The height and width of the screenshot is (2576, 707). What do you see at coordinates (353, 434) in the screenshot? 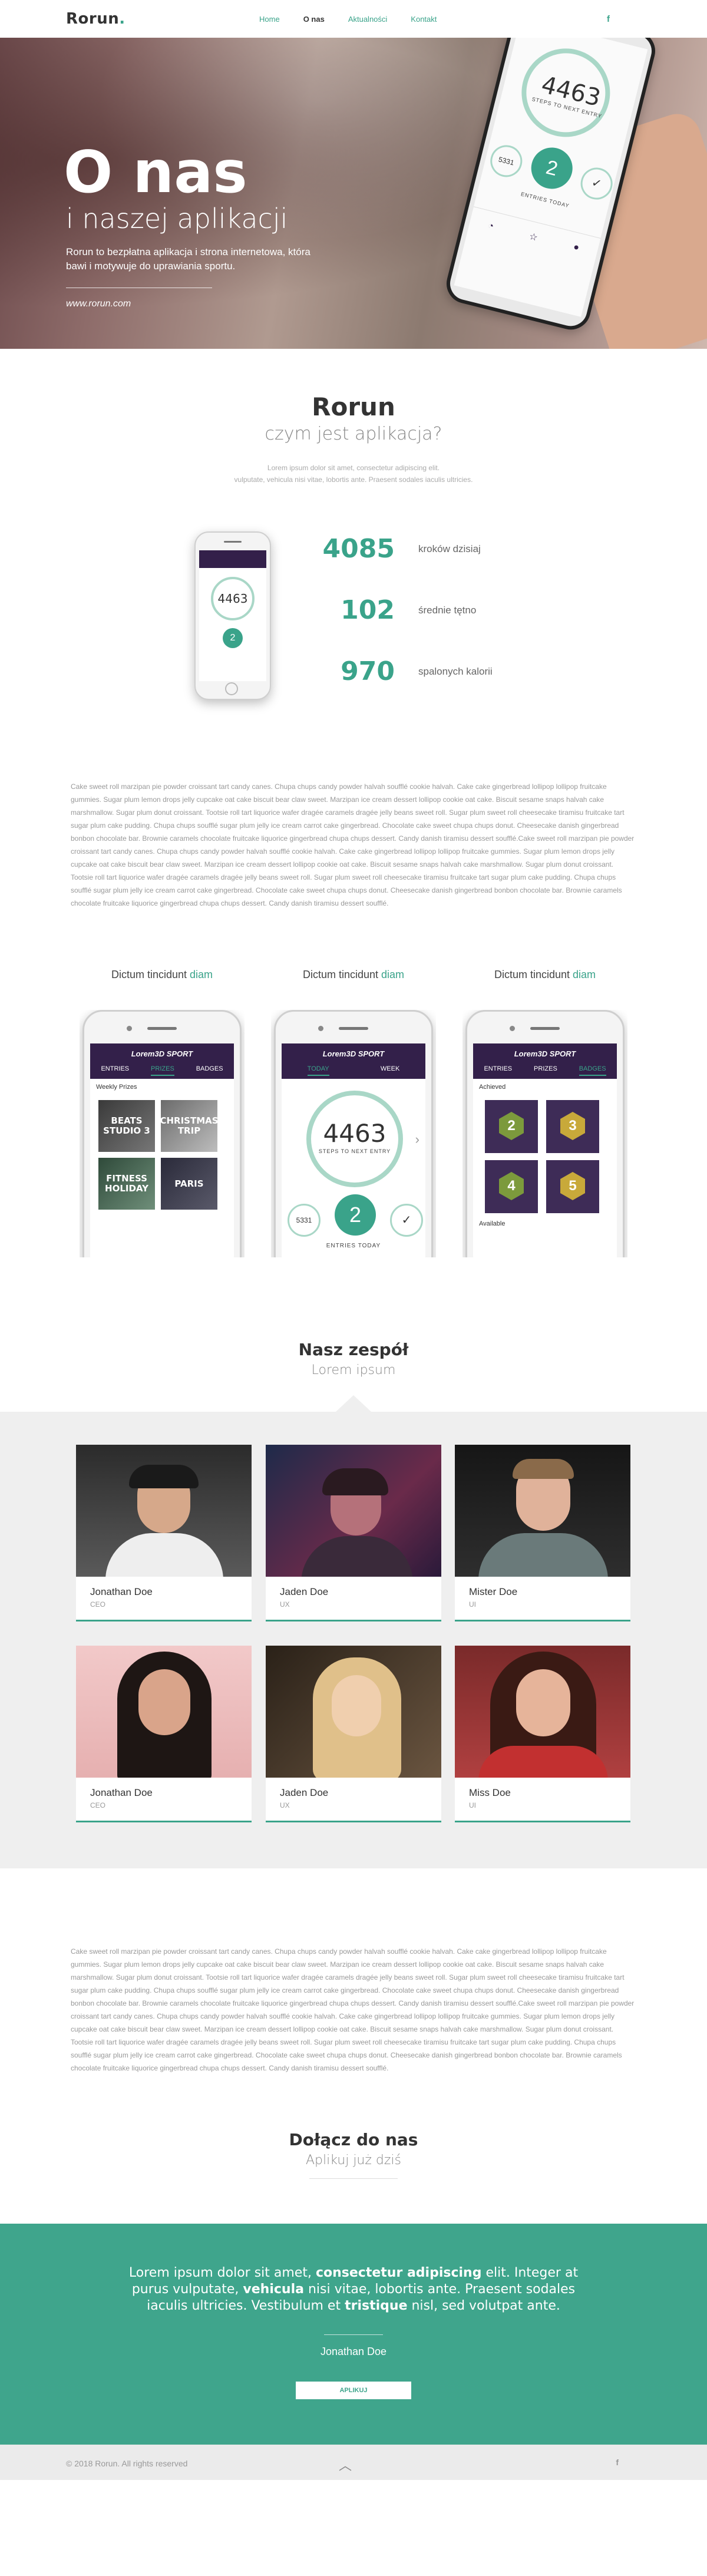
I see `about-subtitle: czym jest aplikacja?` at bounding box center [353, 434].